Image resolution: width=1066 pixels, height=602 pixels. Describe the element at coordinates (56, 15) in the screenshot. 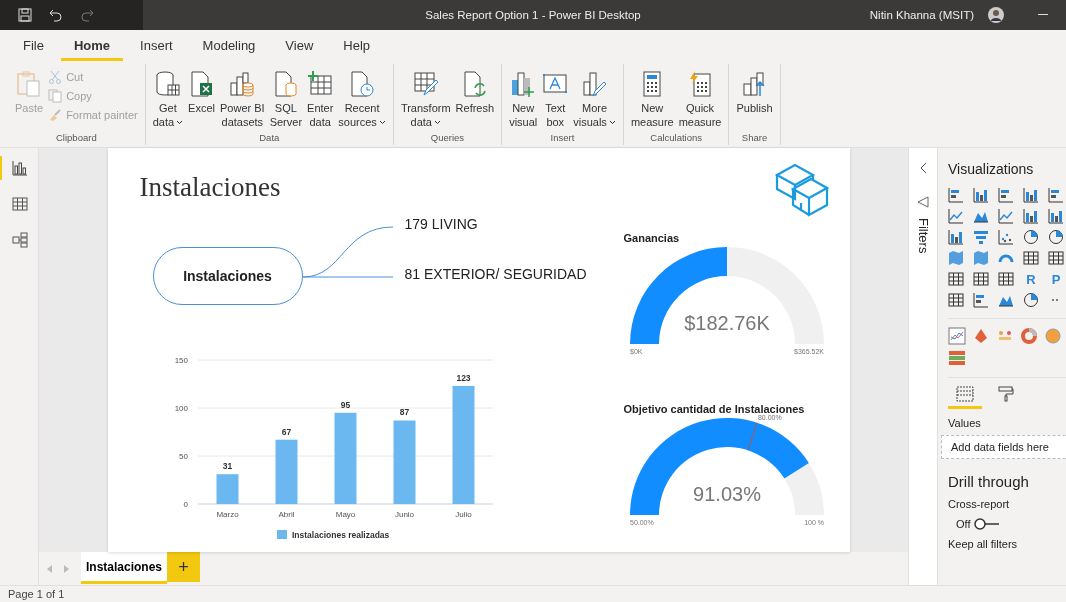

I see `undo-icon` at that location.